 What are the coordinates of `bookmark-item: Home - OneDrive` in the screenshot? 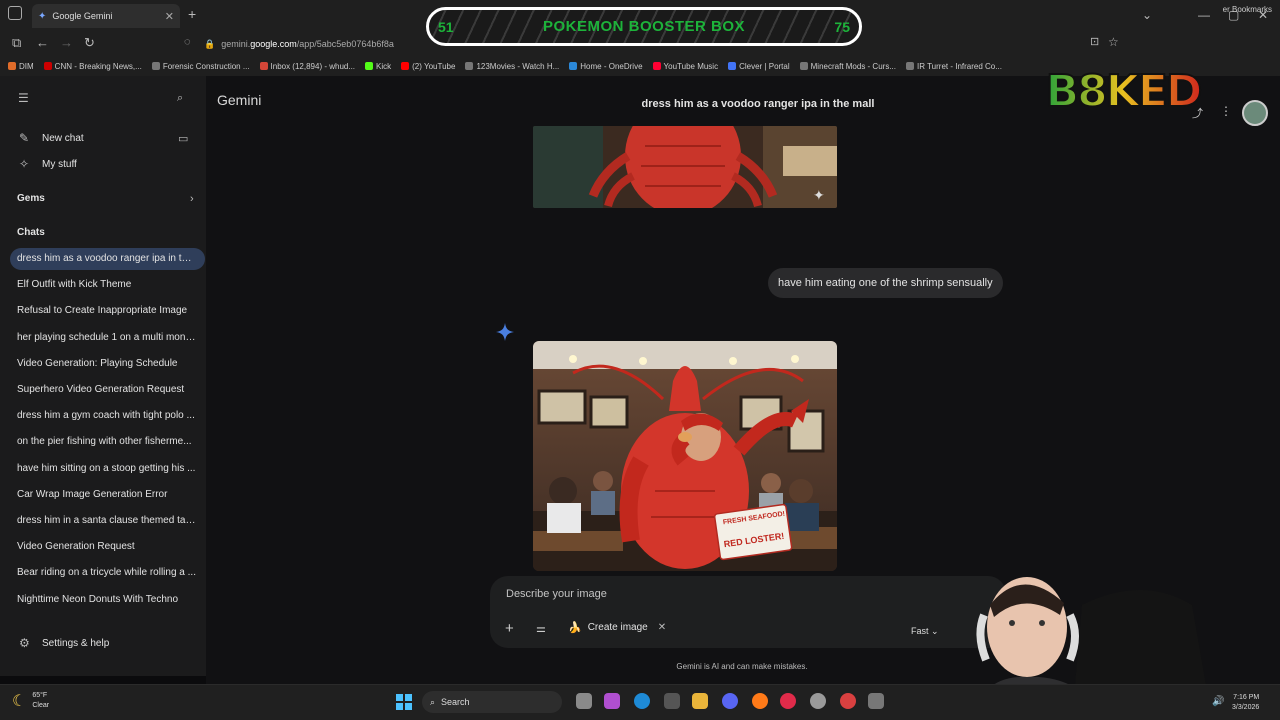 It's located at (606, 66).